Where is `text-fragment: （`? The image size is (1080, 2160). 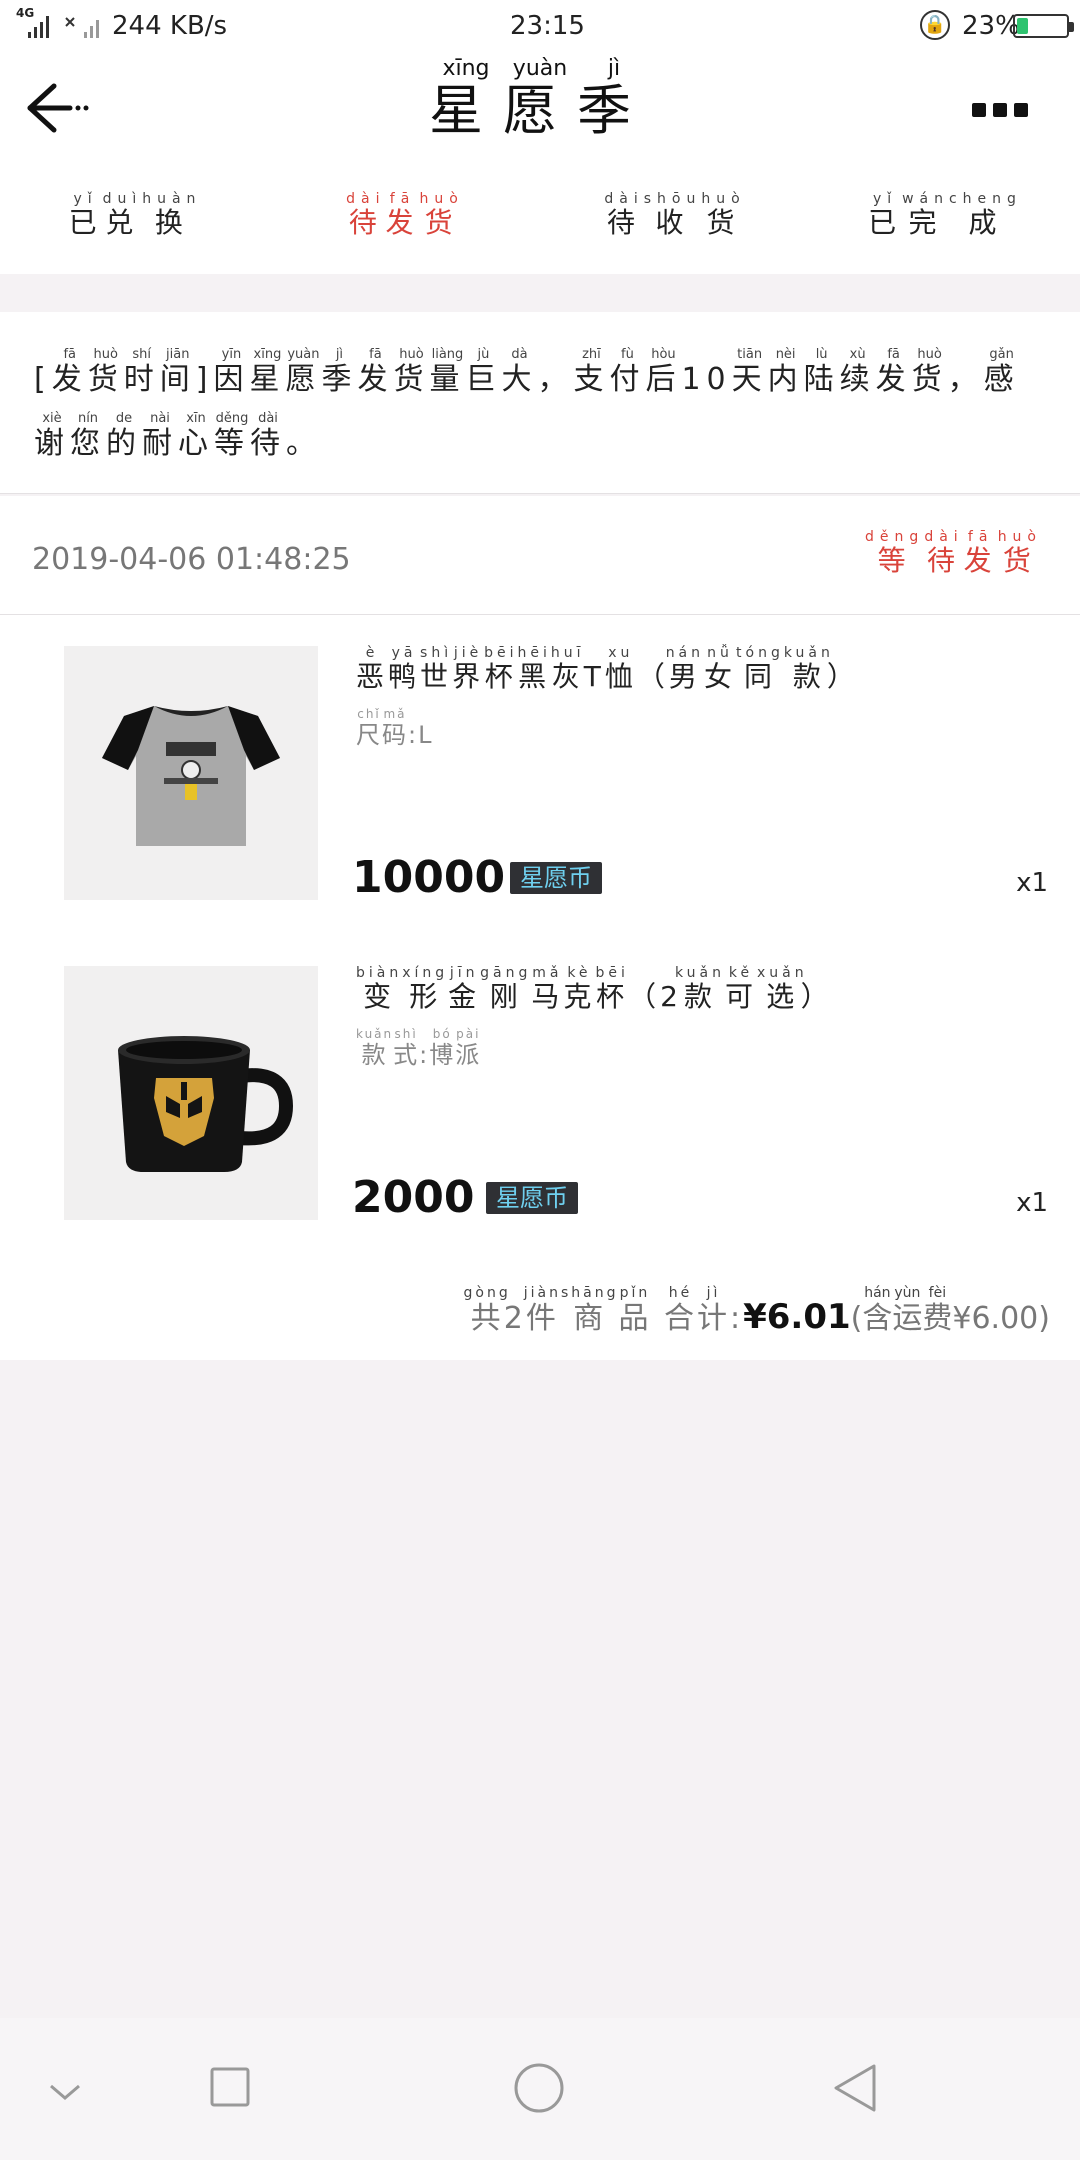
text-fragment: （ is located at coordinates (652, 676).